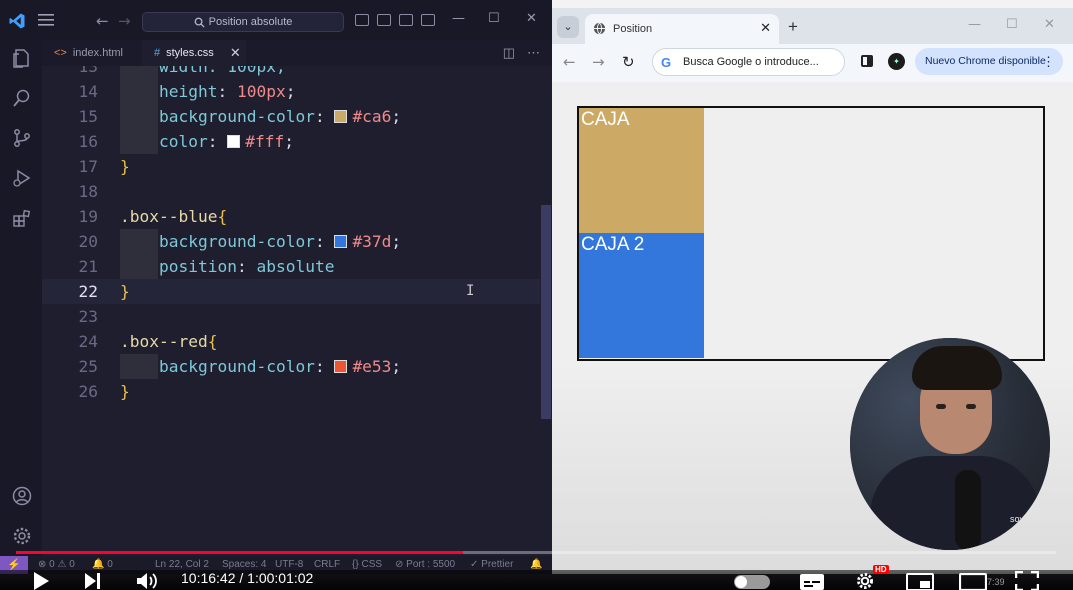  I want to click on command-center-search: Position absolute, so click(243, 22).